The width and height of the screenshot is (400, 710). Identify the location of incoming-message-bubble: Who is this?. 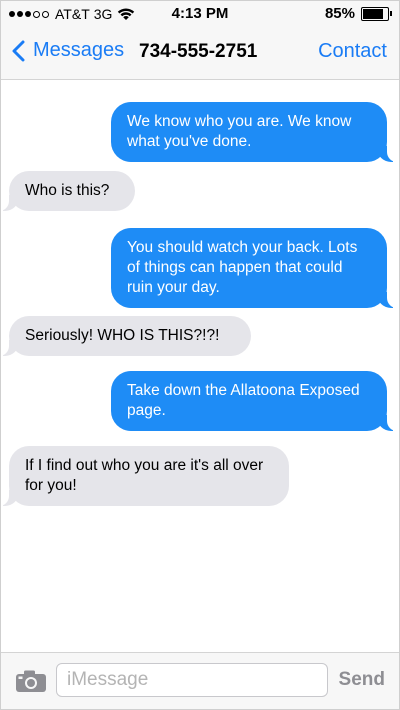
(68, 191).